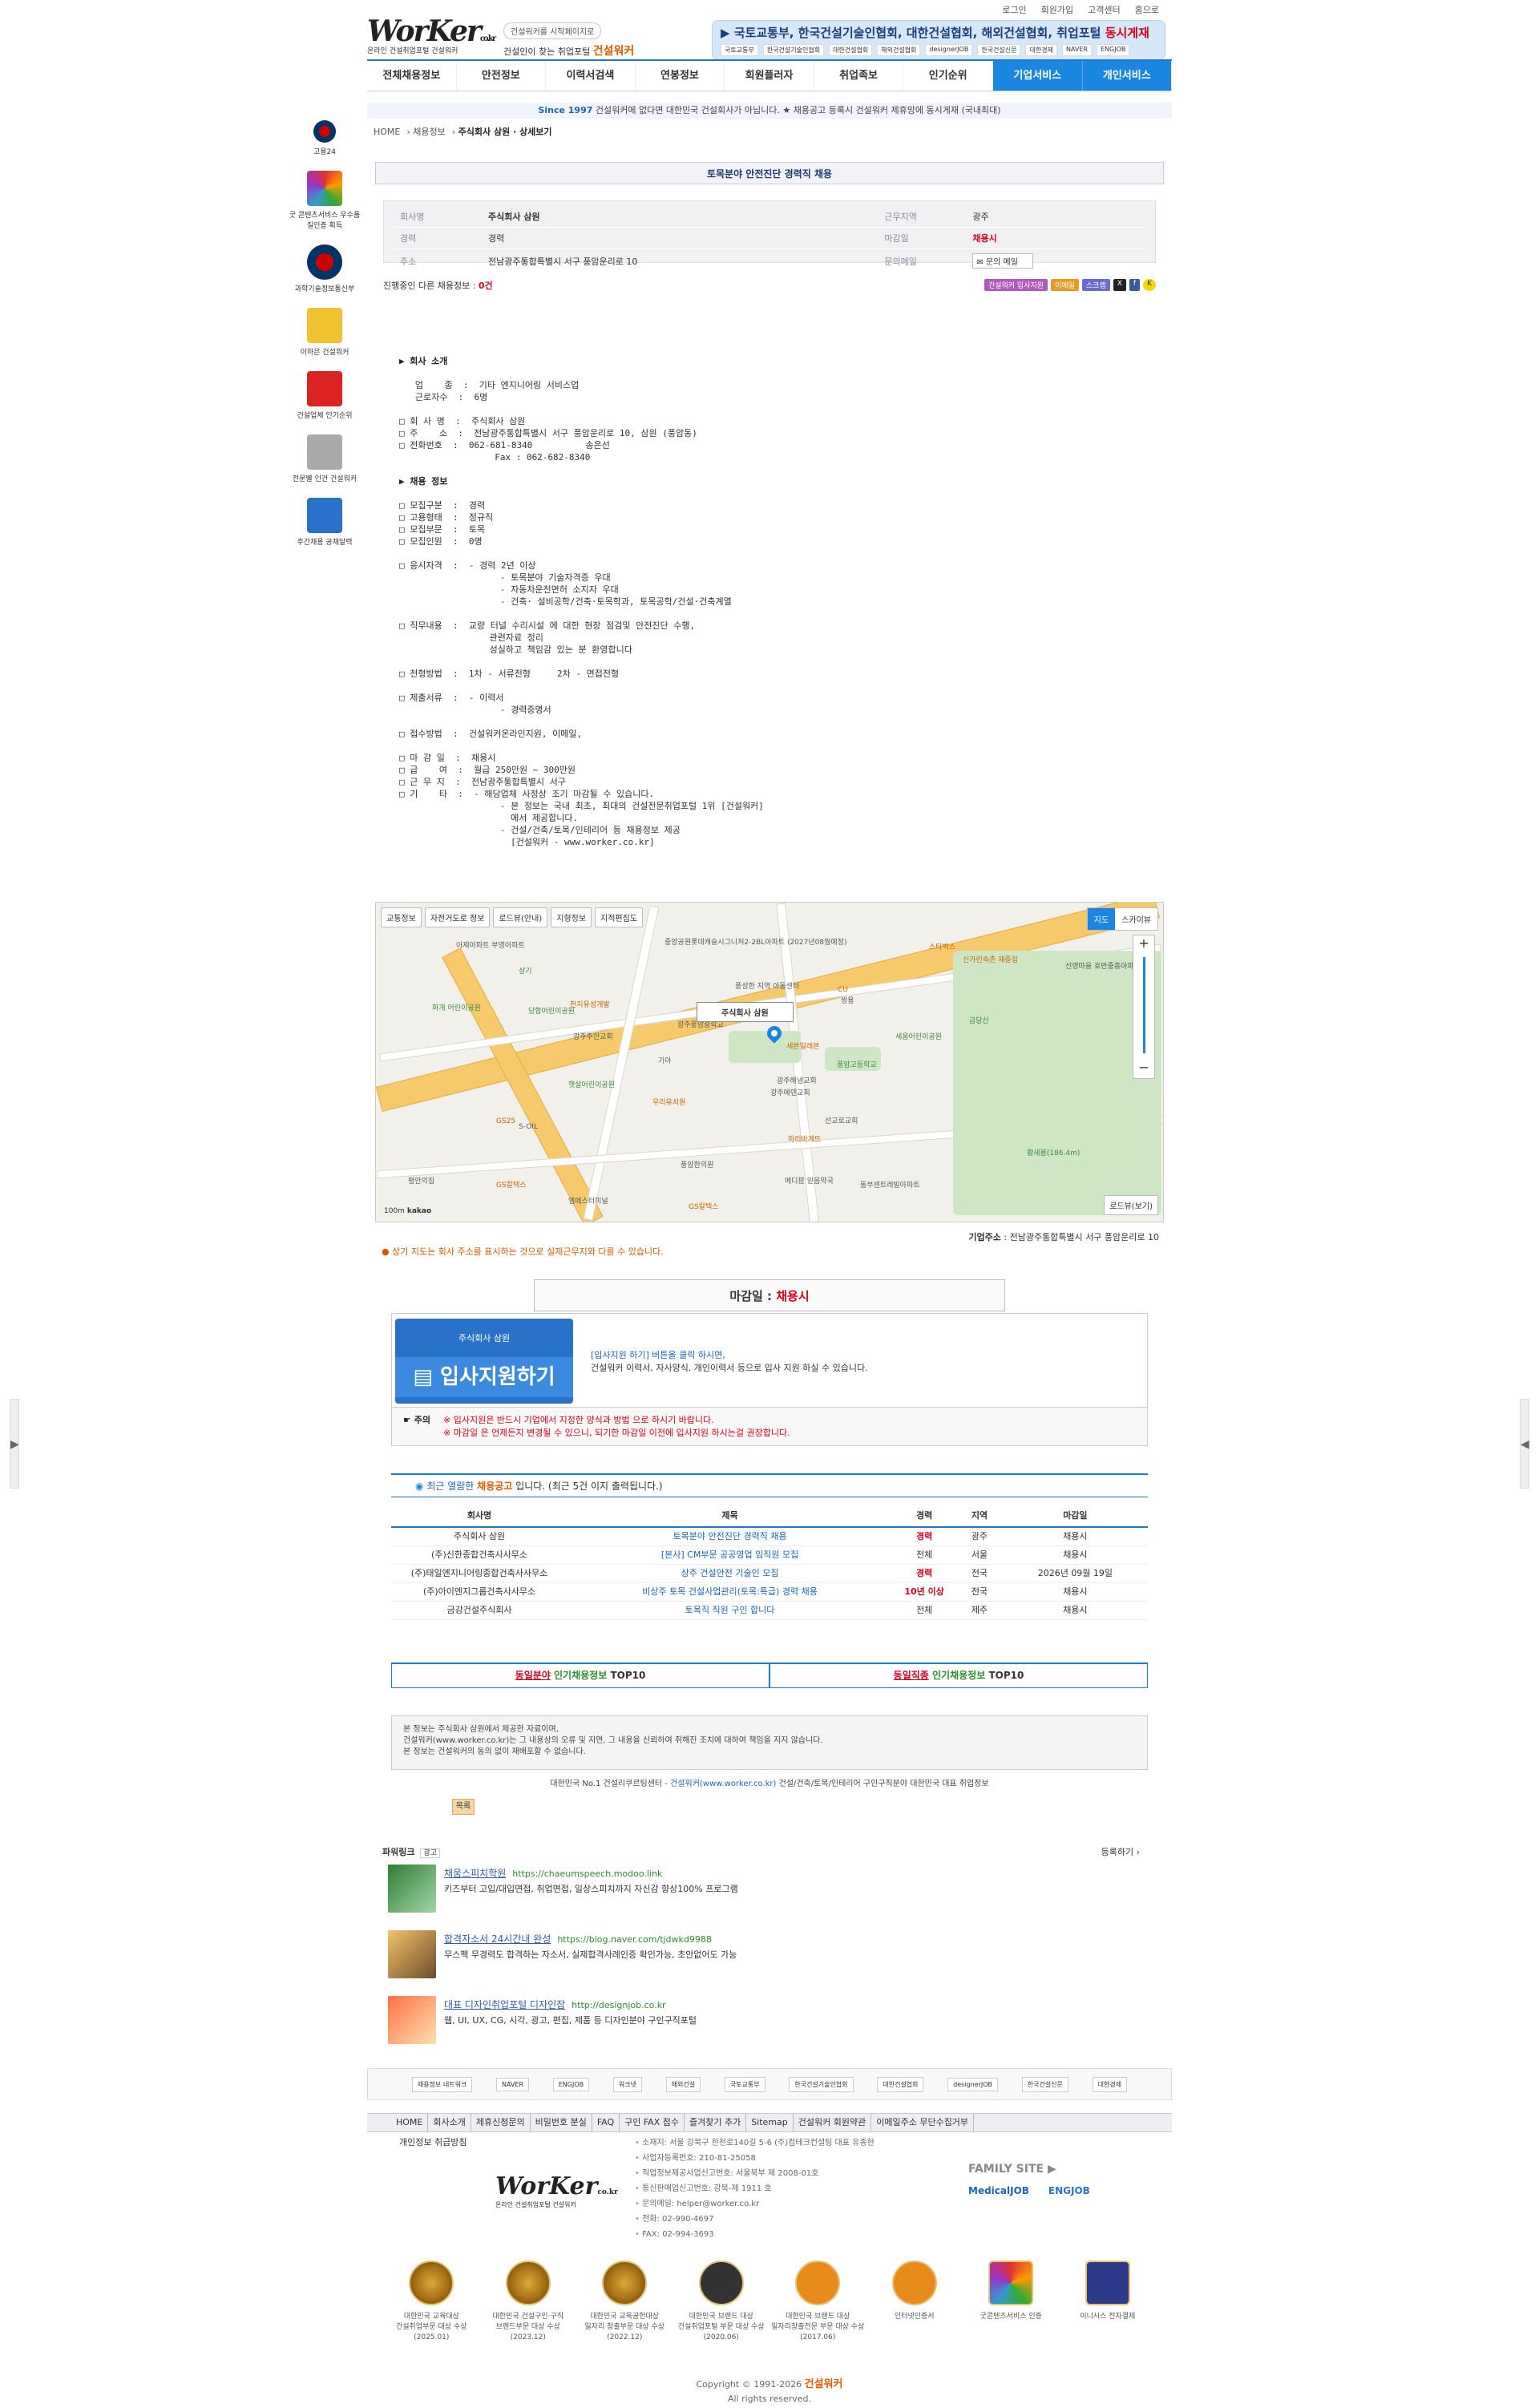 The width and height of the screenshot is (1539, 2408). Describe the element at coordinates (1127, 76) in the screenshot. I see `nav-item: 개인서비스` at that location.